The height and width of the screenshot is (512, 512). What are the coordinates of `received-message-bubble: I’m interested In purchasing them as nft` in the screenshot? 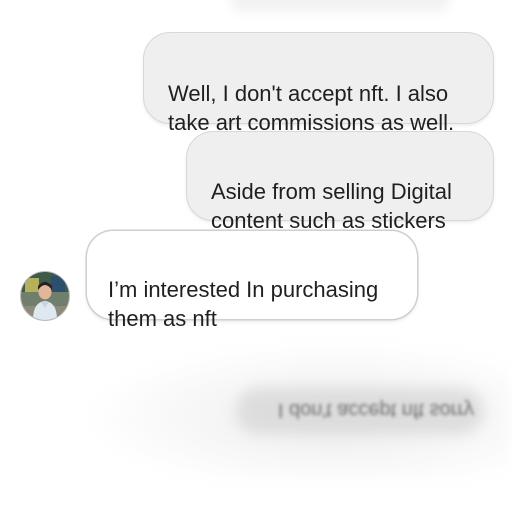 It's located at (252, 281).